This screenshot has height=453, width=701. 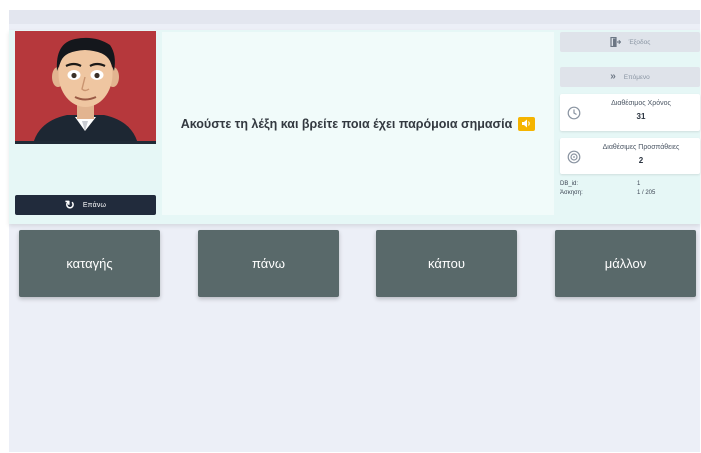 I want to click on avatar-illustration, so click(x=85, y=86).